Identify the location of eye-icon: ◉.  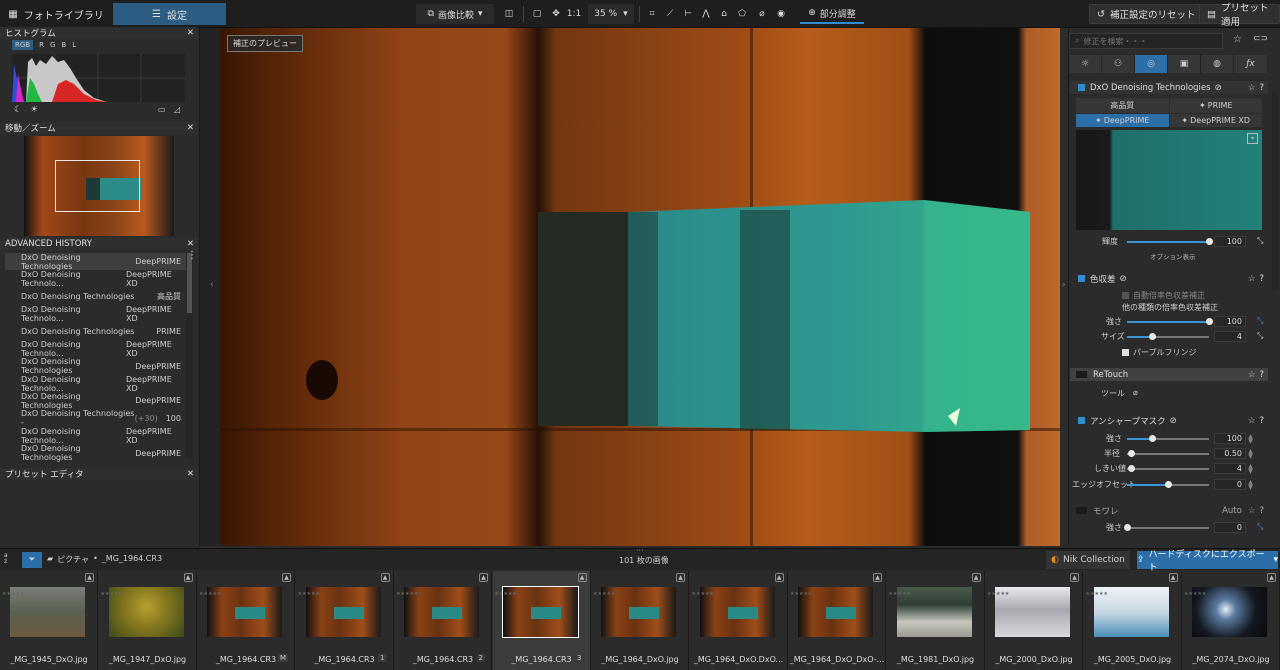
(781, 14).